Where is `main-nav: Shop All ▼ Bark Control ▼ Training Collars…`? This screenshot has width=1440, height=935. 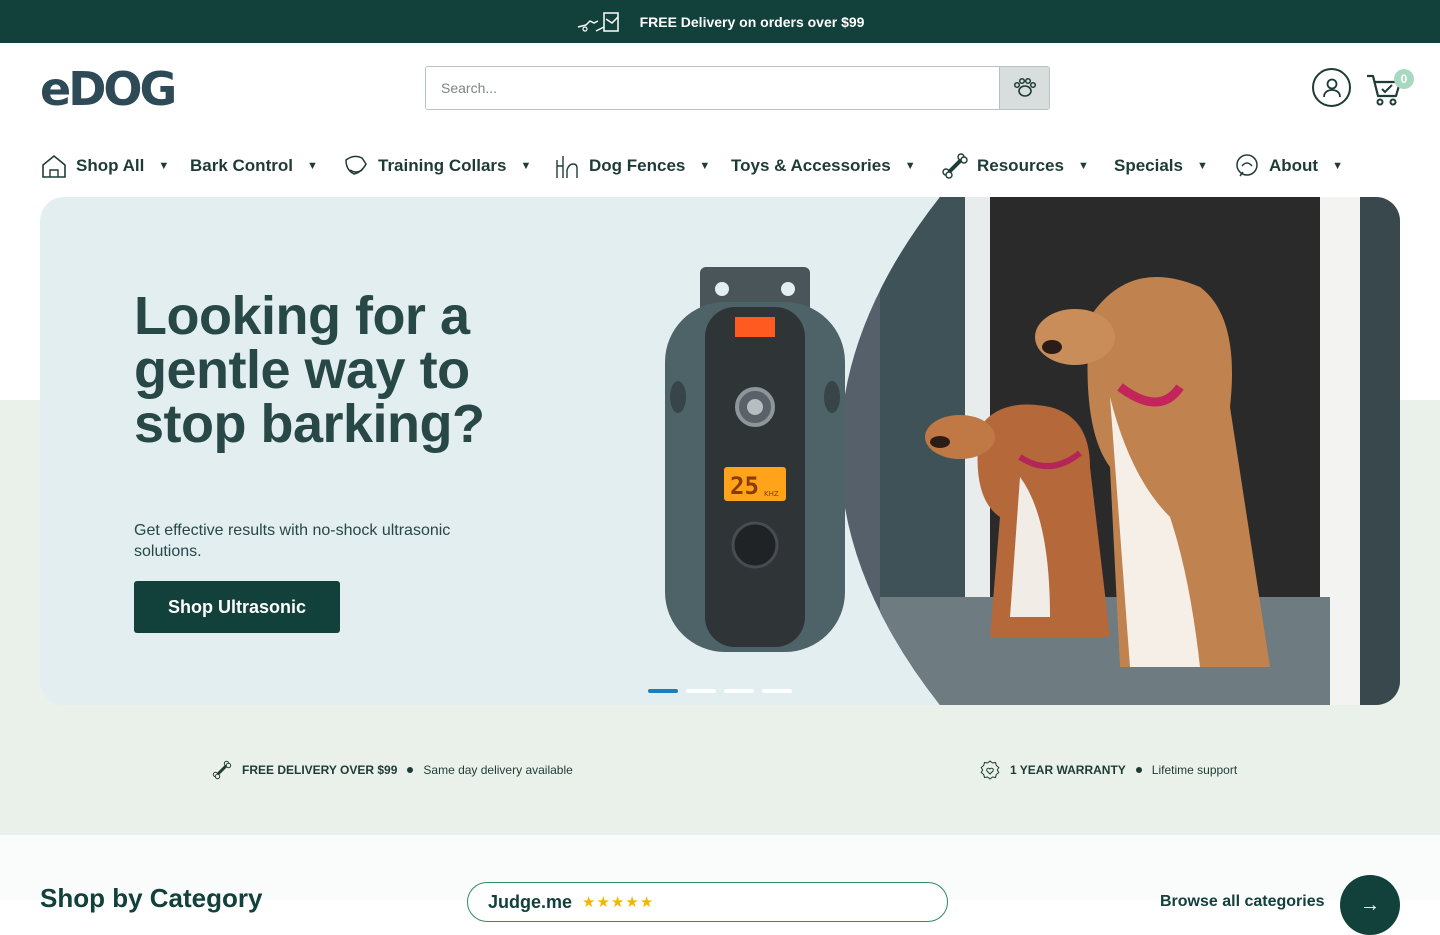
main-nav: Shop All ▼ Bark Control ▼ Training Collars… is located at coordinates (720, 165).